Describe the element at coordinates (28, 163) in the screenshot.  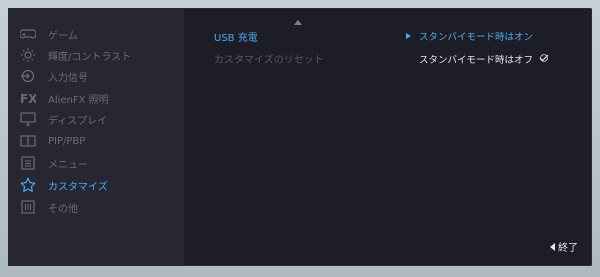
I see `menu-icon` at that location.